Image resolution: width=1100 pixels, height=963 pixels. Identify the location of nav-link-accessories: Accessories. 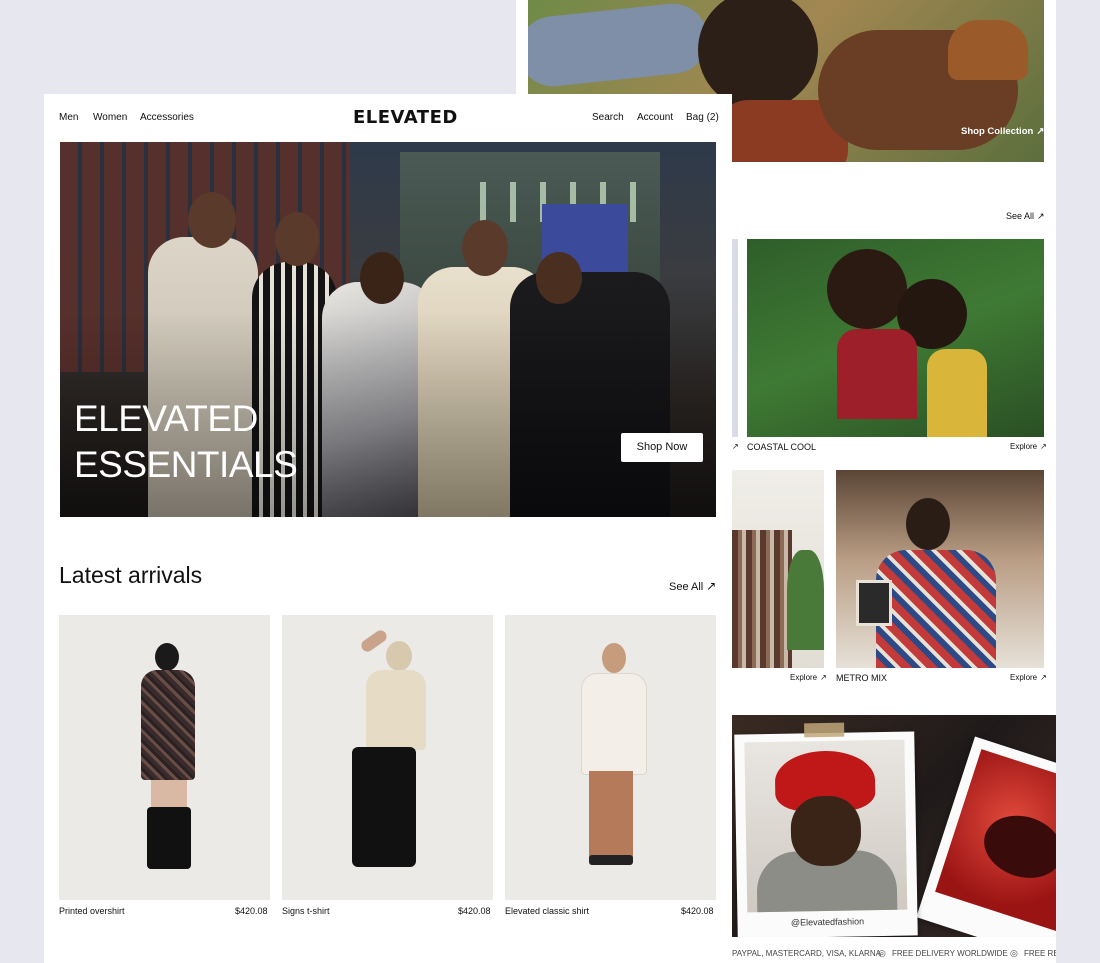
(167, 117).